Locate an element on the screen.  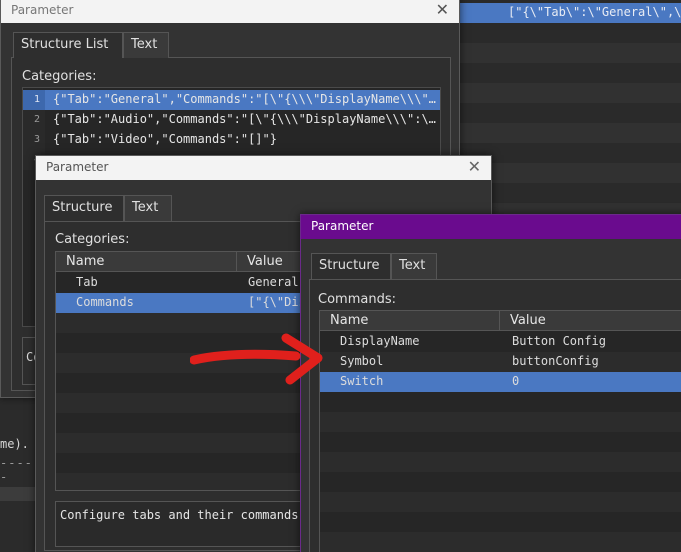
background-scrollbar is located at coordinates (20, 494).